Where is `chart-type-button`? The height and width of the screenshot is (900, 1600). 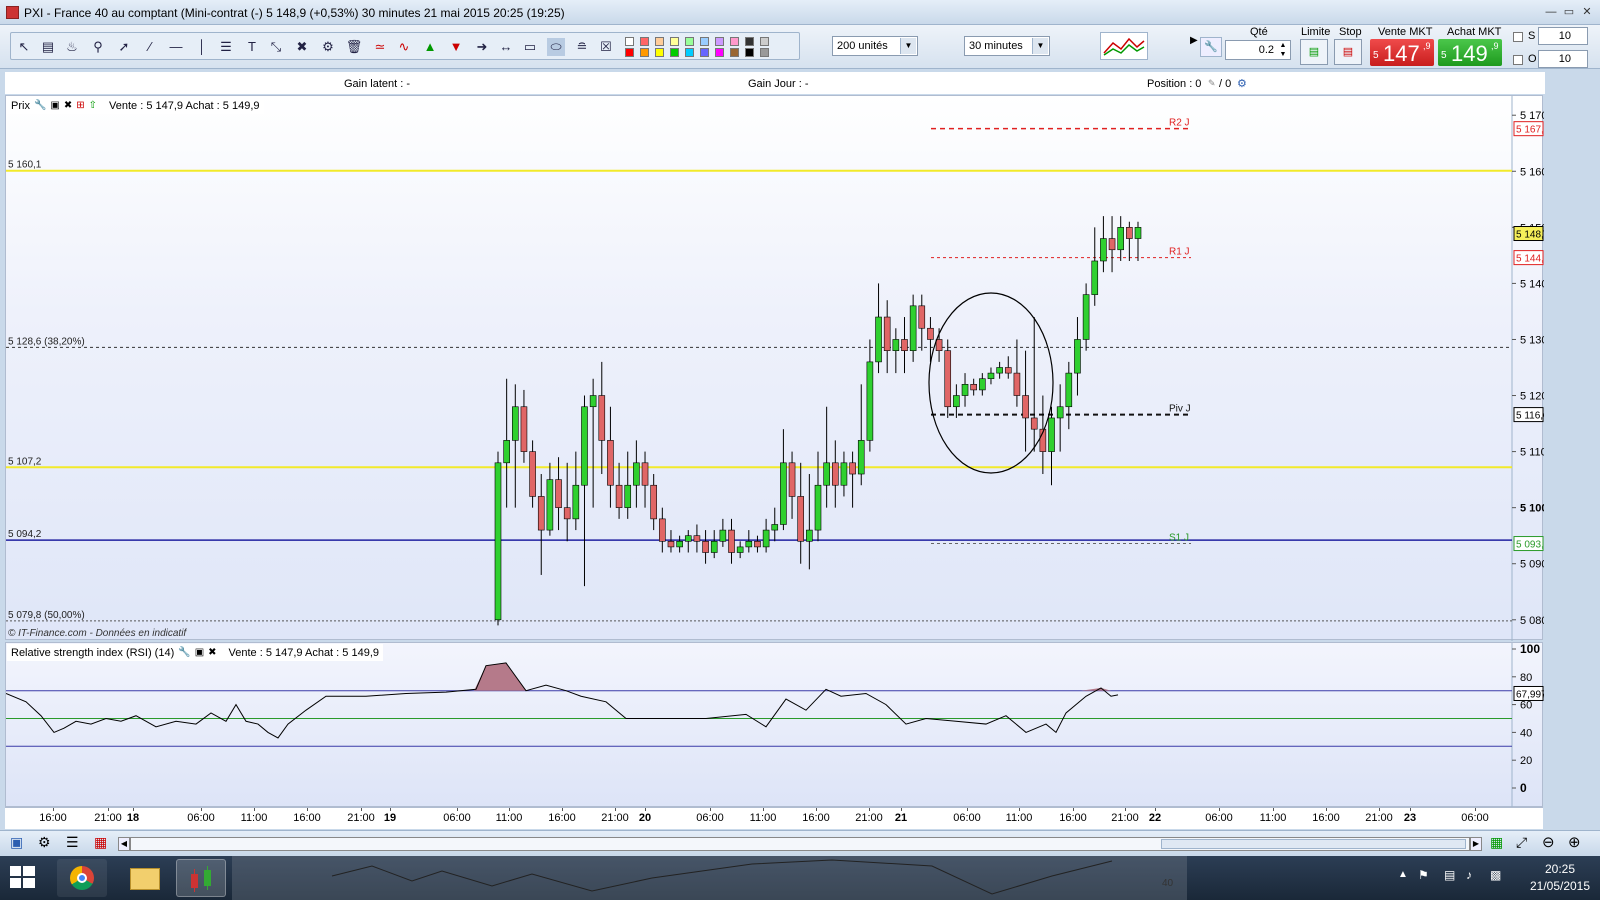 chart-type-button is located at coordinates (1124, 46).